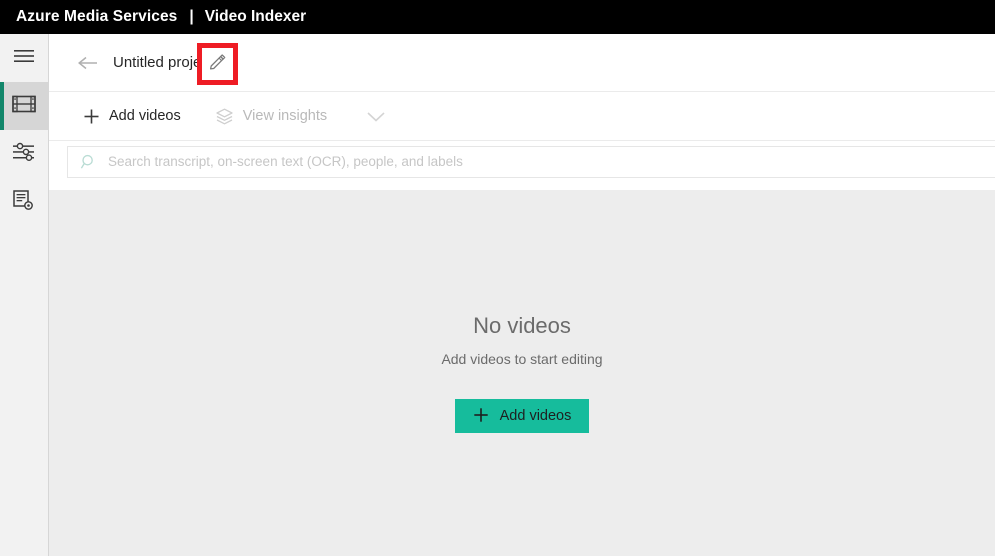 This screenshot has height=556, width=995. Describe the element at coordinates (88, 63) in the screenshot. I see `back-arrow-icon` at that location.